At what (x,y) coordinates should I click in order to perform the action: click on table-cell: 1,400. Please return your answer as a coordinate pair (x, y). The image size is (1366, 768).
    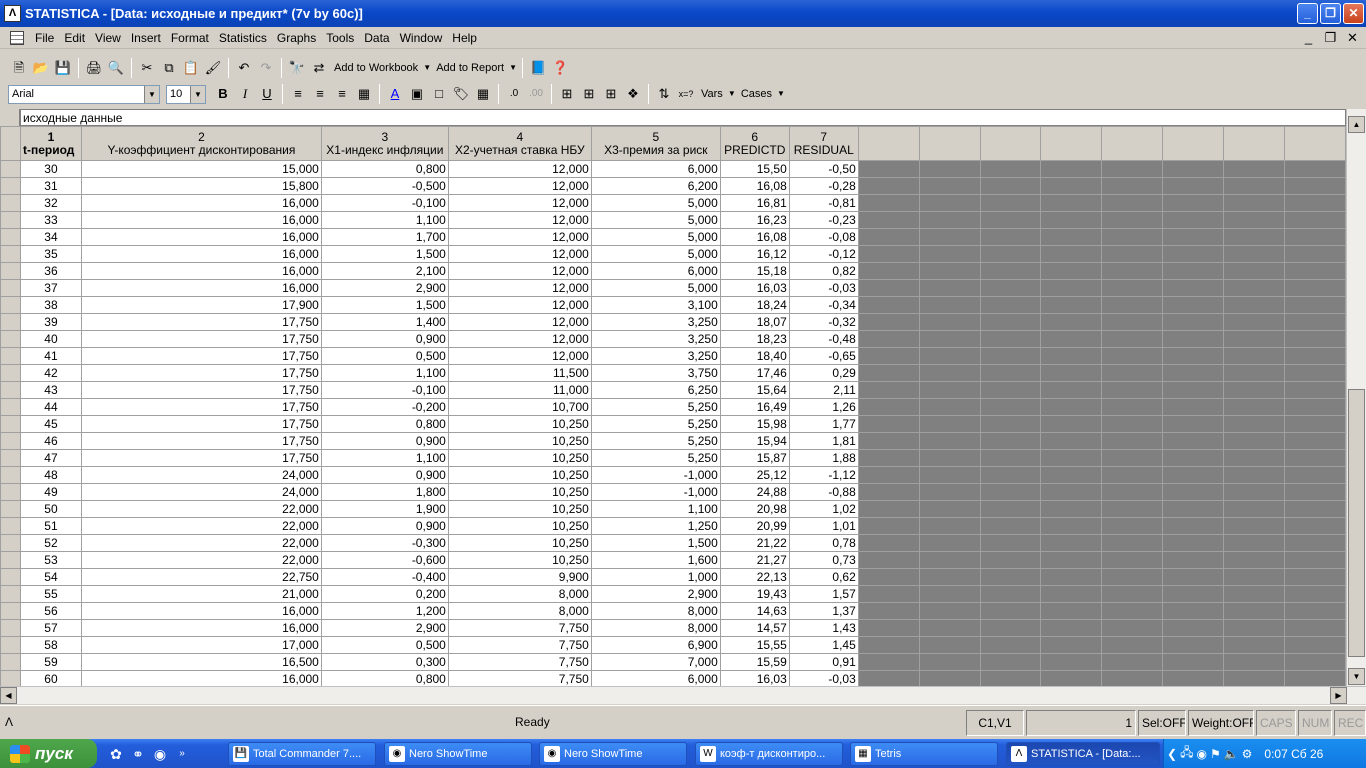
    Looking at the image, I should click on (384, 322).